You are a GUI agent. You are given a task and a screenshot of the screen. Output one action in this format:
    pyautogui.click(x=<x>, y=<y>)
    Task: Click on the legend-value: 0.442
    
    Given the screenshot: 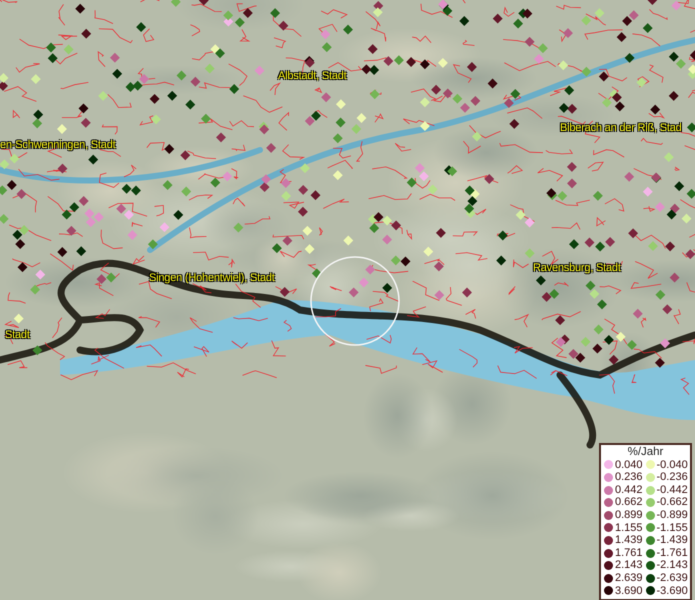 What is the action you would take?
    pyautogui.click(x=629, y=490)
    